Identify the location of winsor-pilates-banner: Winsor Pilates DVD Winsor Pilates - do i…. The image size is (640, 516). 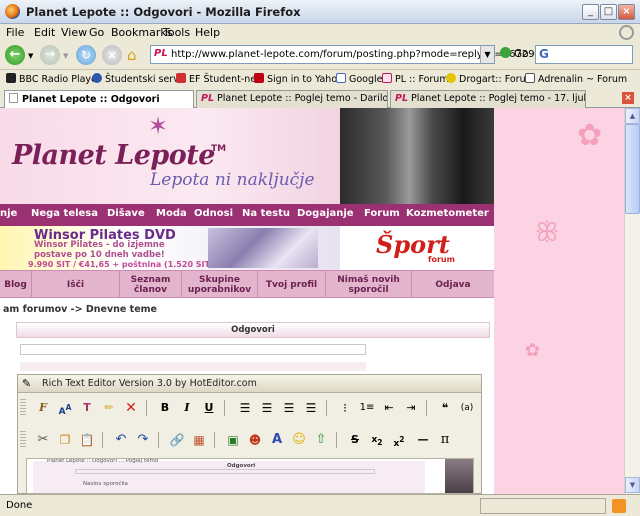
(170, 248).